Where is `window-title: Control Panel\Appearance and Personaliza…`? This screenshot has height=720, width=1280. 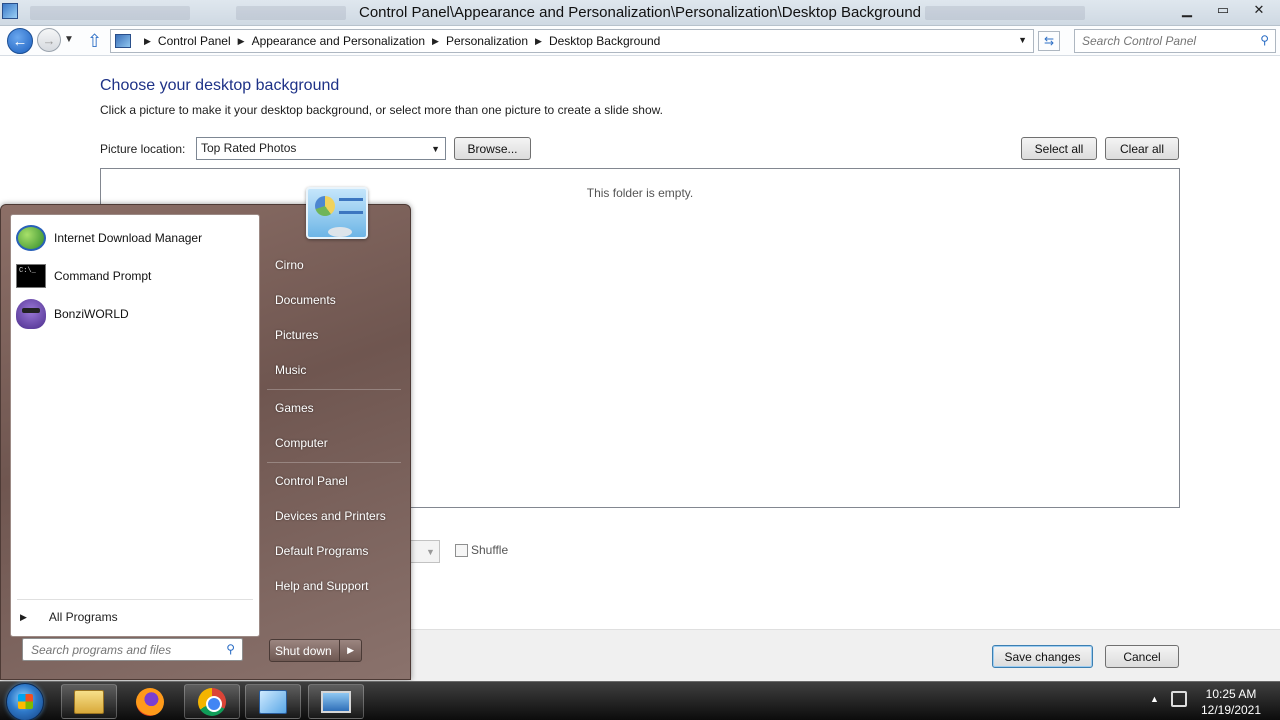
window-title: Control Panel\Appearance and Personaliza… is located at coordinates (640, 12).